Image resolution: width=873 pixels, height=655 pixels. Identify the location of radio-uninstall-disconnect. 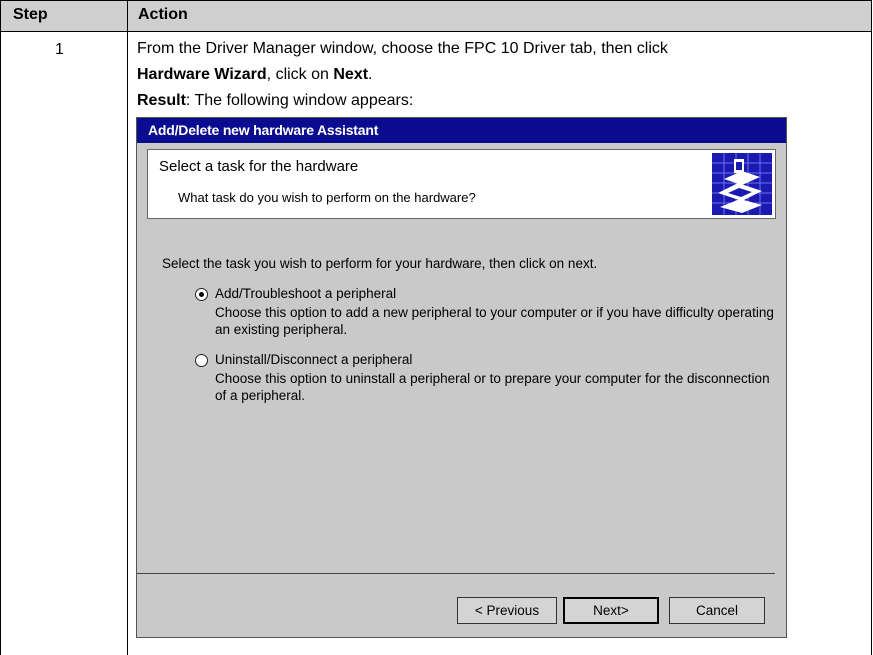
(201, 360).